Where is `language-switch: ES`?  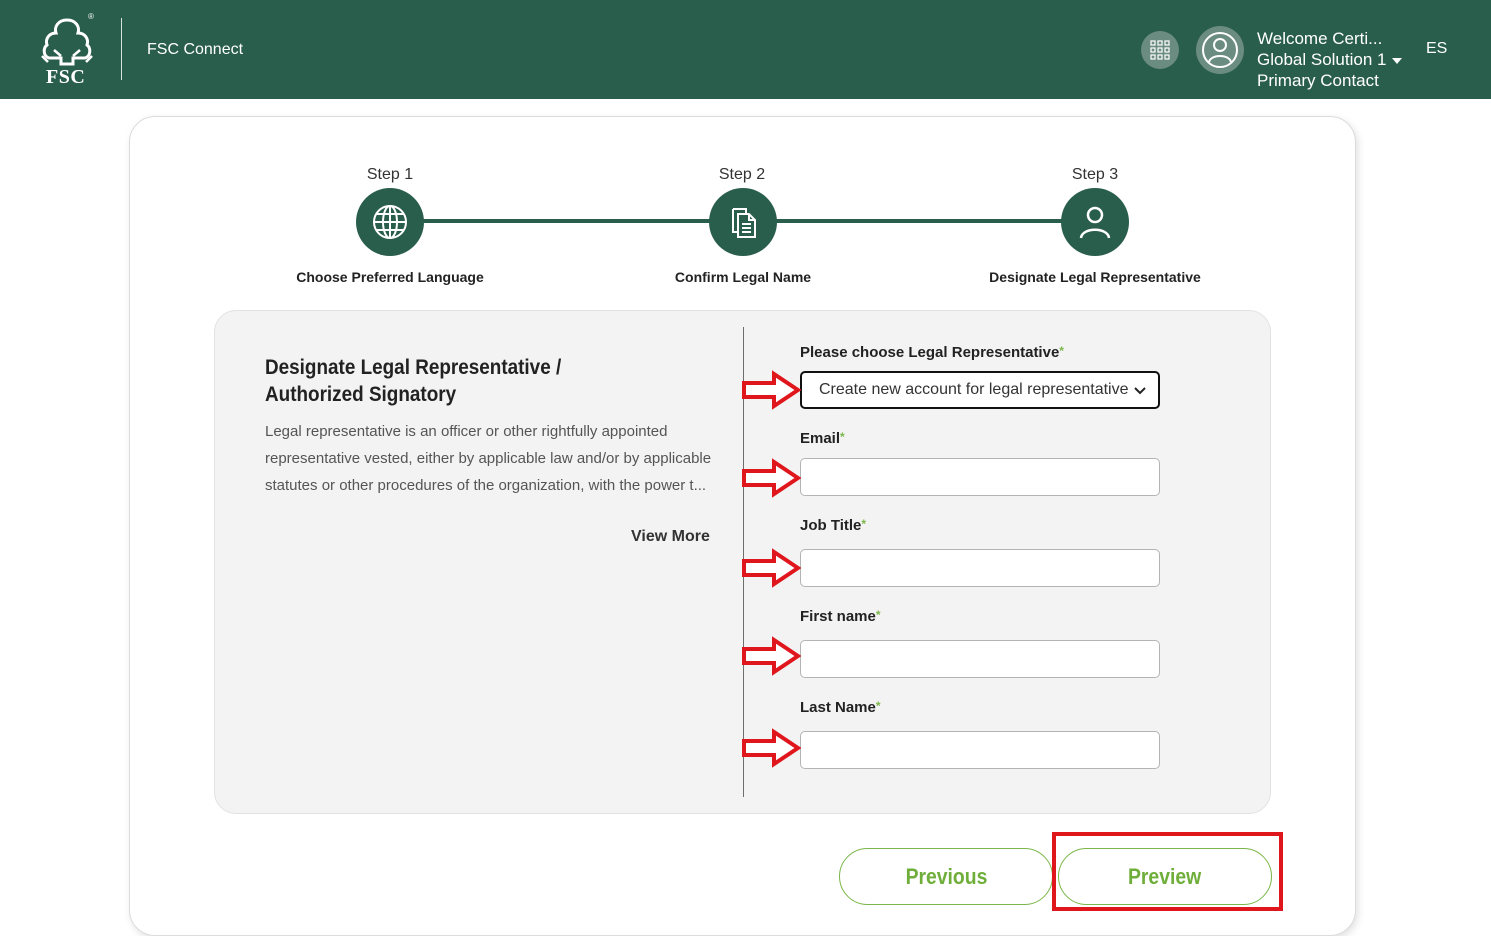
language-switch: ES is located at coordinates (1436, 49).